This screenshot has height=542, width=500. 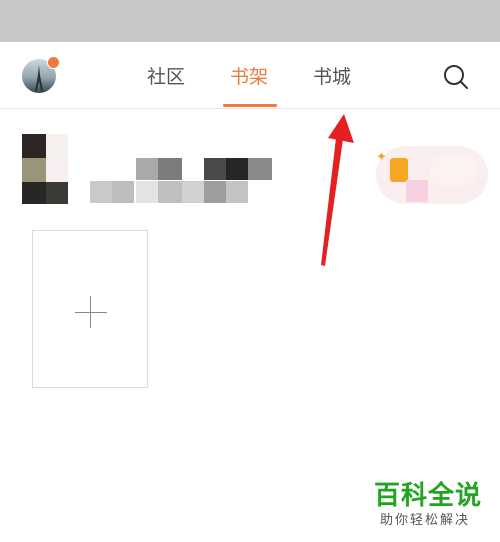 What do you see at coordinates (90, 309) in the screenshot?
I see `add-book-button` at bounding box center [90, 309].